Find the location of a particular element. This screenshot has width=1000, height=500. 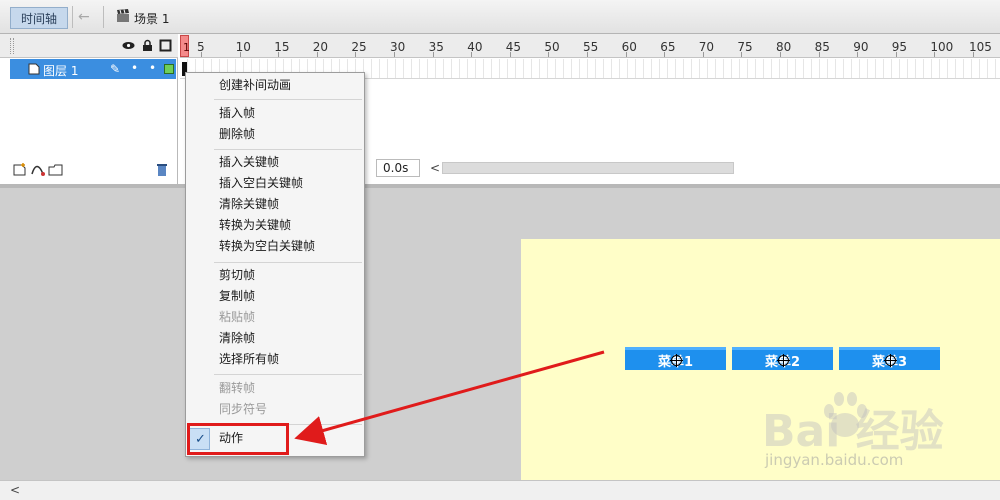

layer-panel: 图层 1 ✎ • • is located at coordinates (89, 109).